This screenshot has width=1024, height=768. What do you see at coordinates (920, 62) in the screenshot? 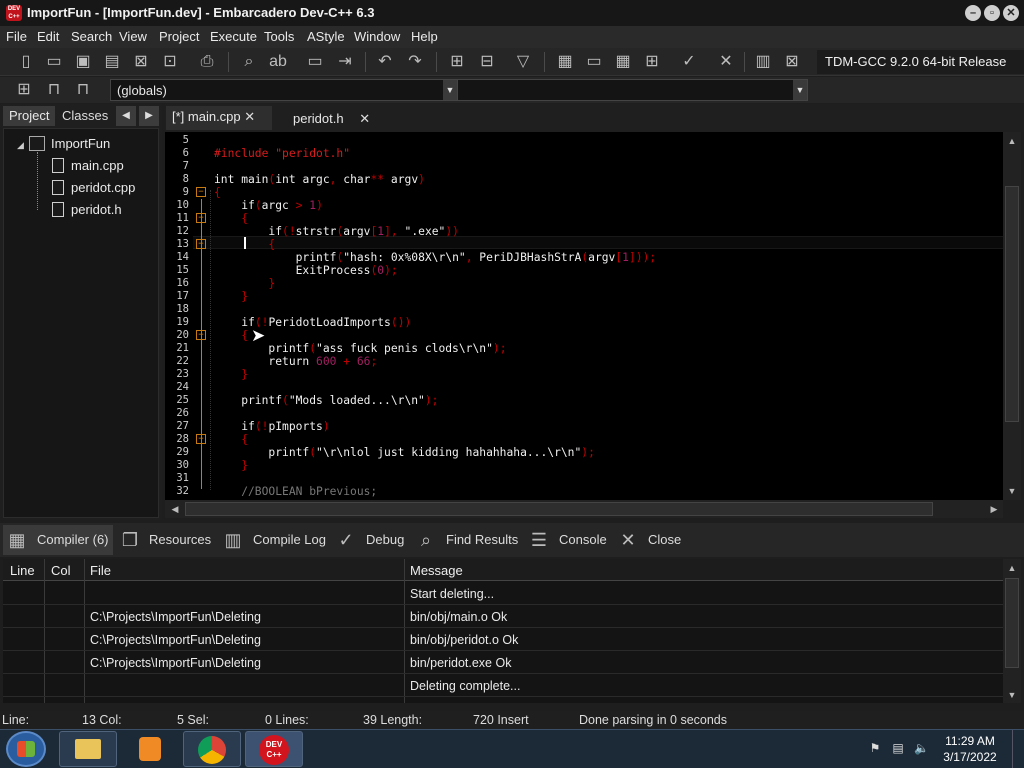
I see `compiler-select: TDM-GCC 9.2.0 64-bit Release` at bounding box center [920, 62].